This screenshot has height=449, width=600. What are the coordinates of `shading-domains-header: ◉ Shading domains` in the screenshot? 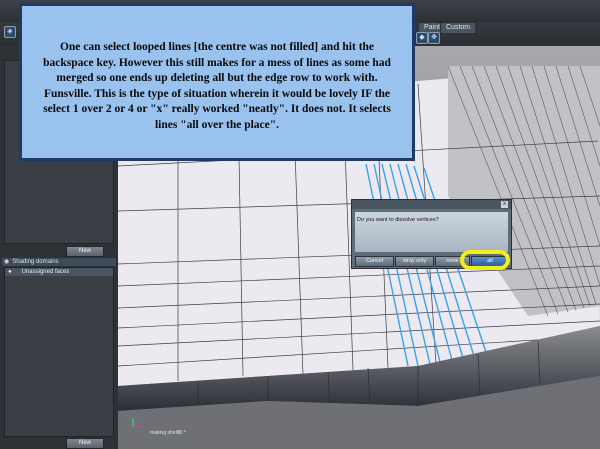 It's located at (59, 262).